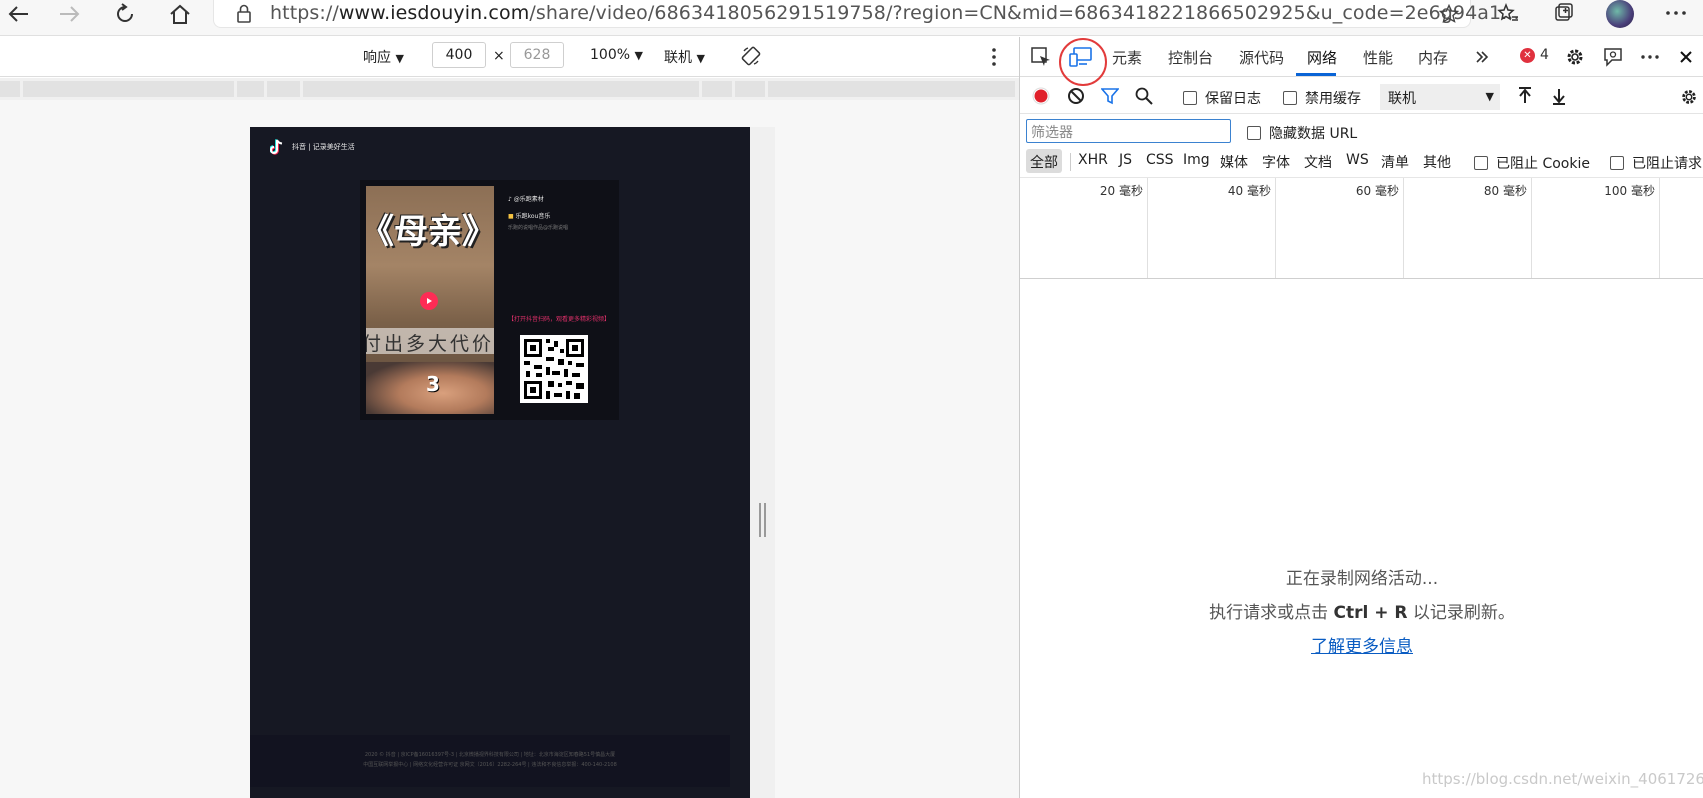 The height and width of the screenshot is (798, 1703). Describe the element at coordinates (1564, 13) in the screenshot. I see `collections-icon` at that location.